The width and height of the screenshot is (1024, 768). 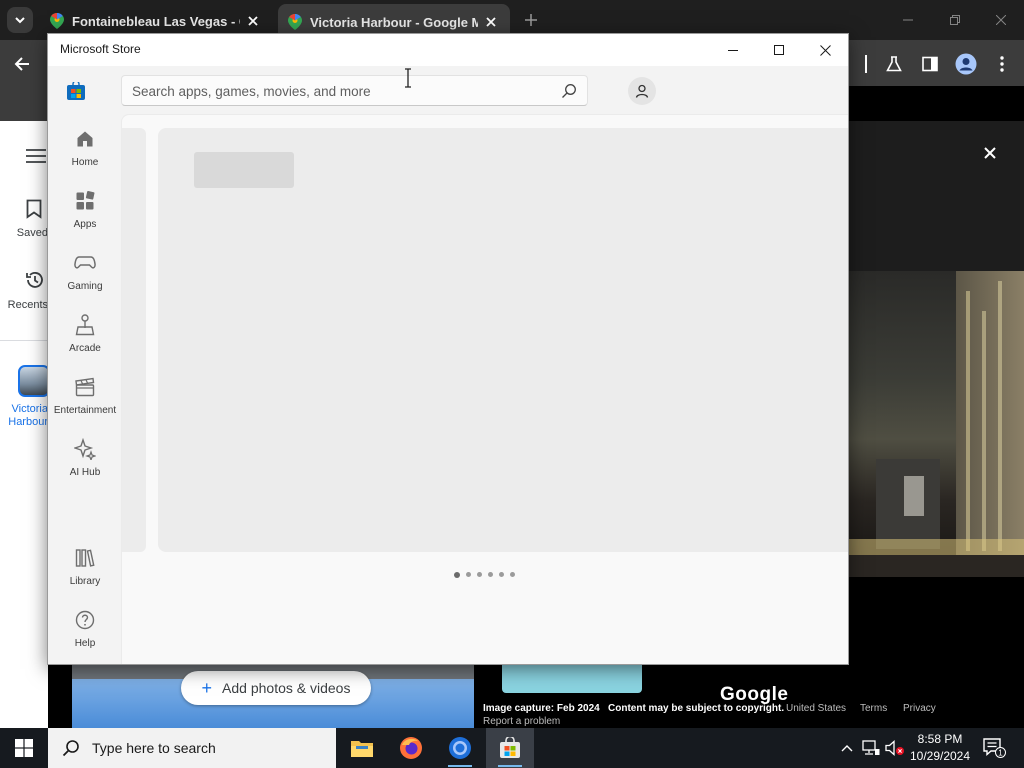 I want to click on menu-button, so click(x=36, y=156).